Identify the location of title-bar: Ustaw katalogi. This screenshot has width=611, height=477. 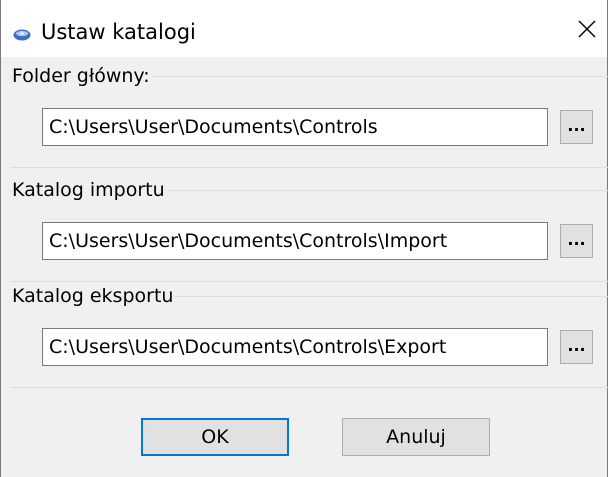
(304, 28).